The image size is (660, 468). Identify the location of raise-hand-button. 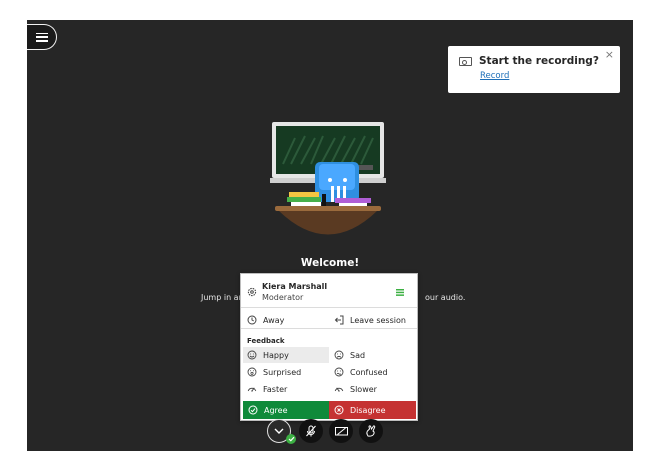
(371, 431).